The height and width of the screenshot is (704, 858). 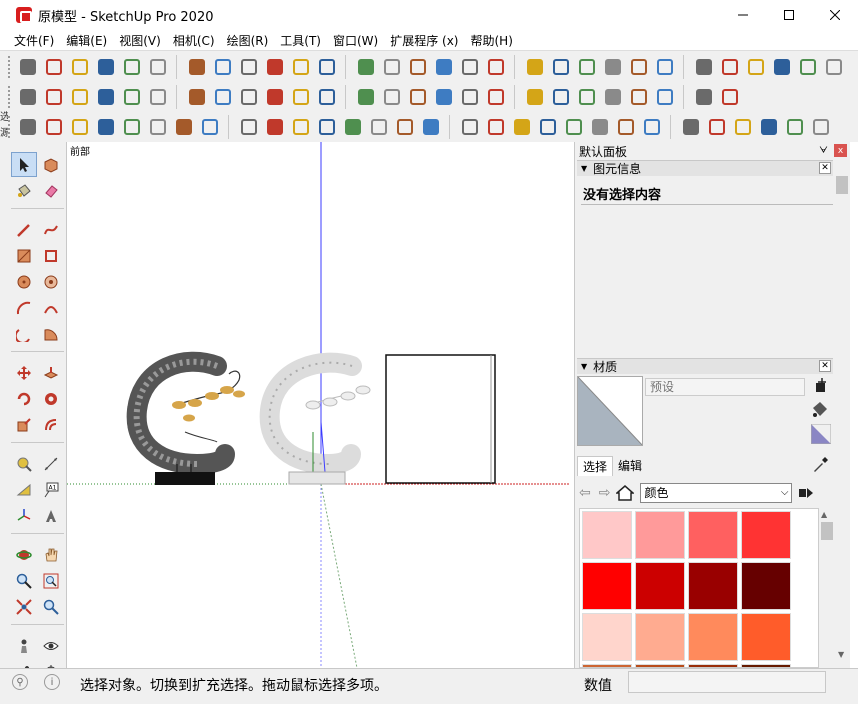 What do you see at coordinates (54, 127) in the screenshot?
I see `plan2-button` at bounding box center [54, 127].